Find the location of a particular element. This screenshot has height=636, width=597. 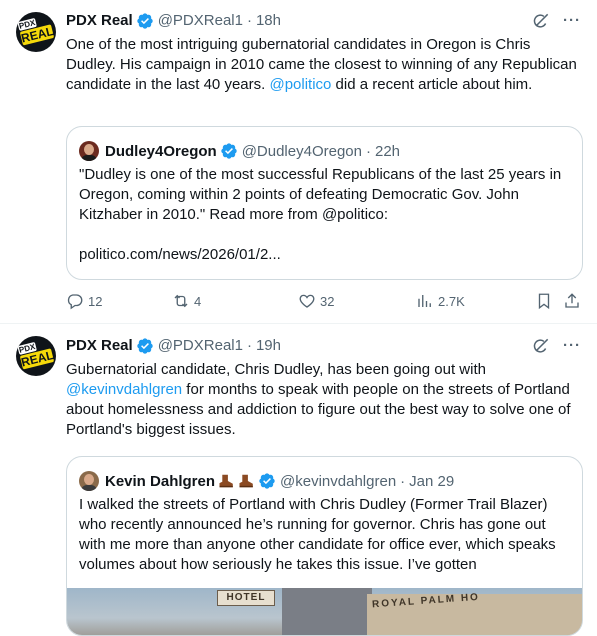

quoted-tweet-header: Kevin Dahlgren @kevinvdahlgren · Jan 29 is located at coordinates (324, 481).